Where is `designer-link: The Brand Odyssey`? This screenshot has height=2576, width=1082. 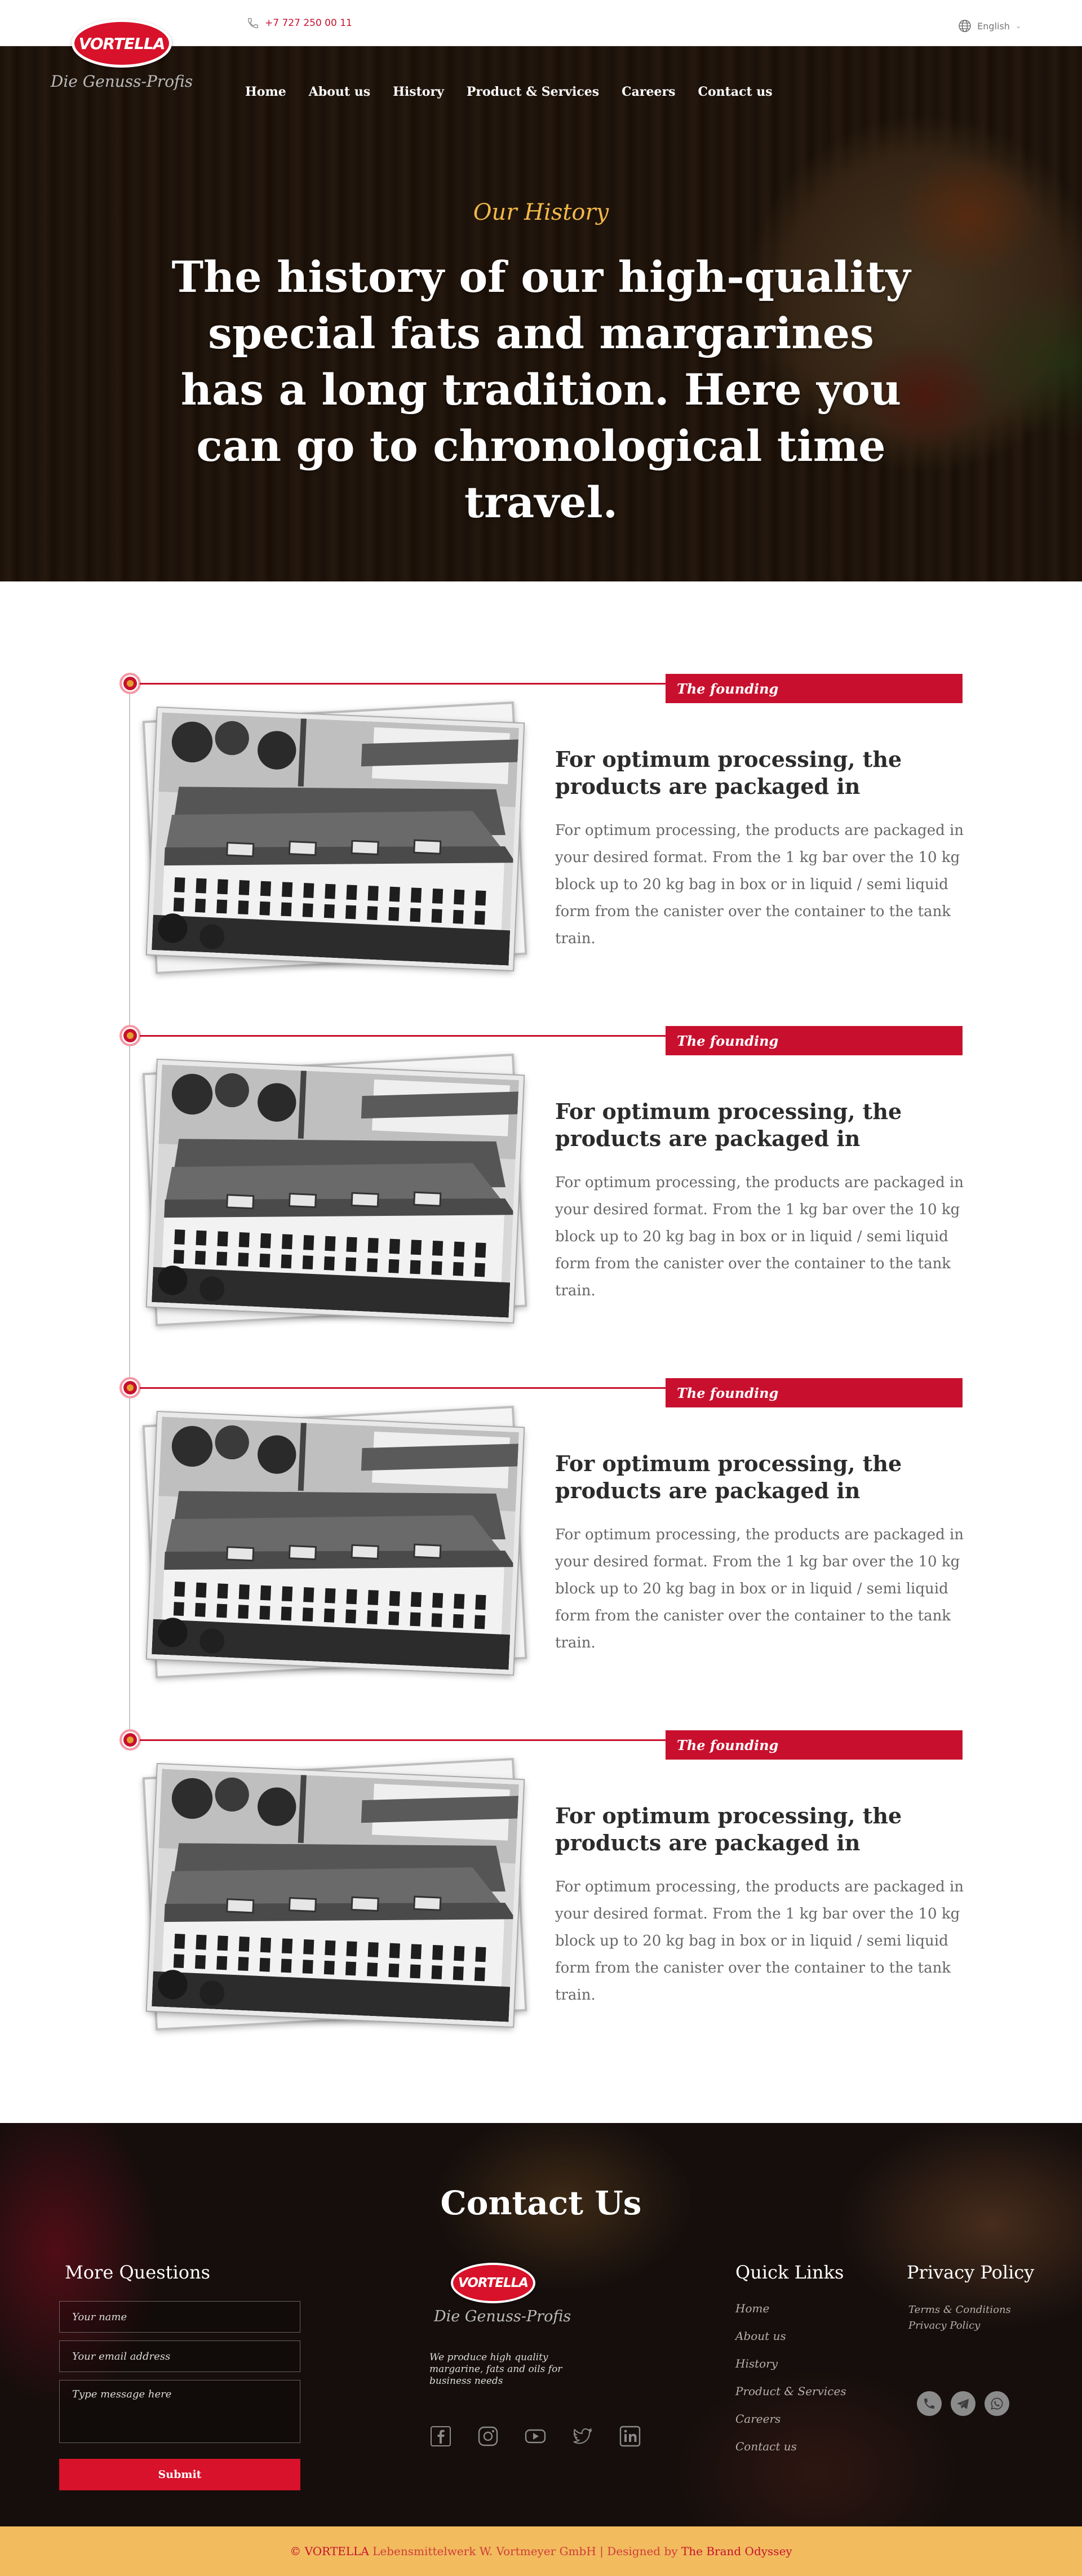
designer-link: The Brand Odyssey is located at coordinates (736, 2551).